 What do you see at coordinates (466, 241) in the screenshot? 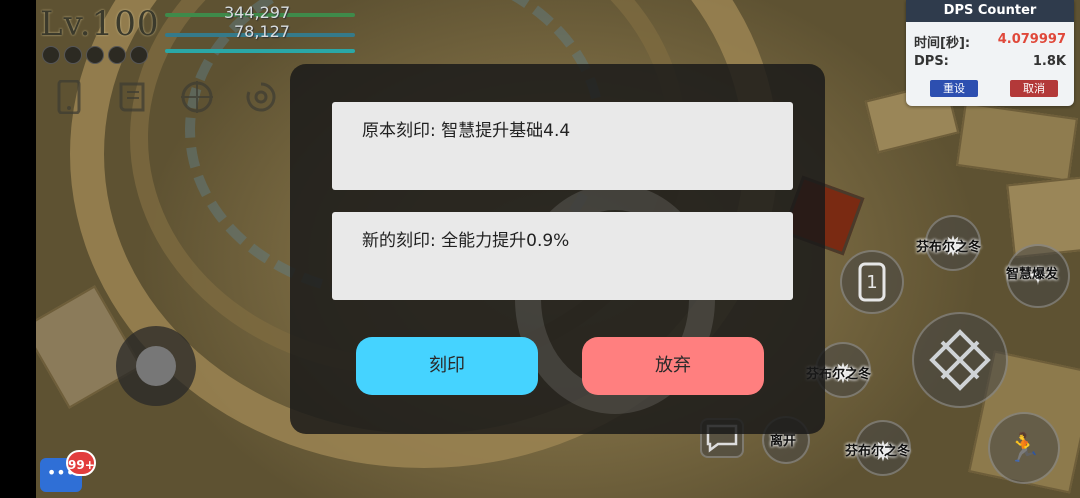
I see `new-engraving-text: 新的刻印: 全能力提升0.9%` at bounding box center [466, 241].